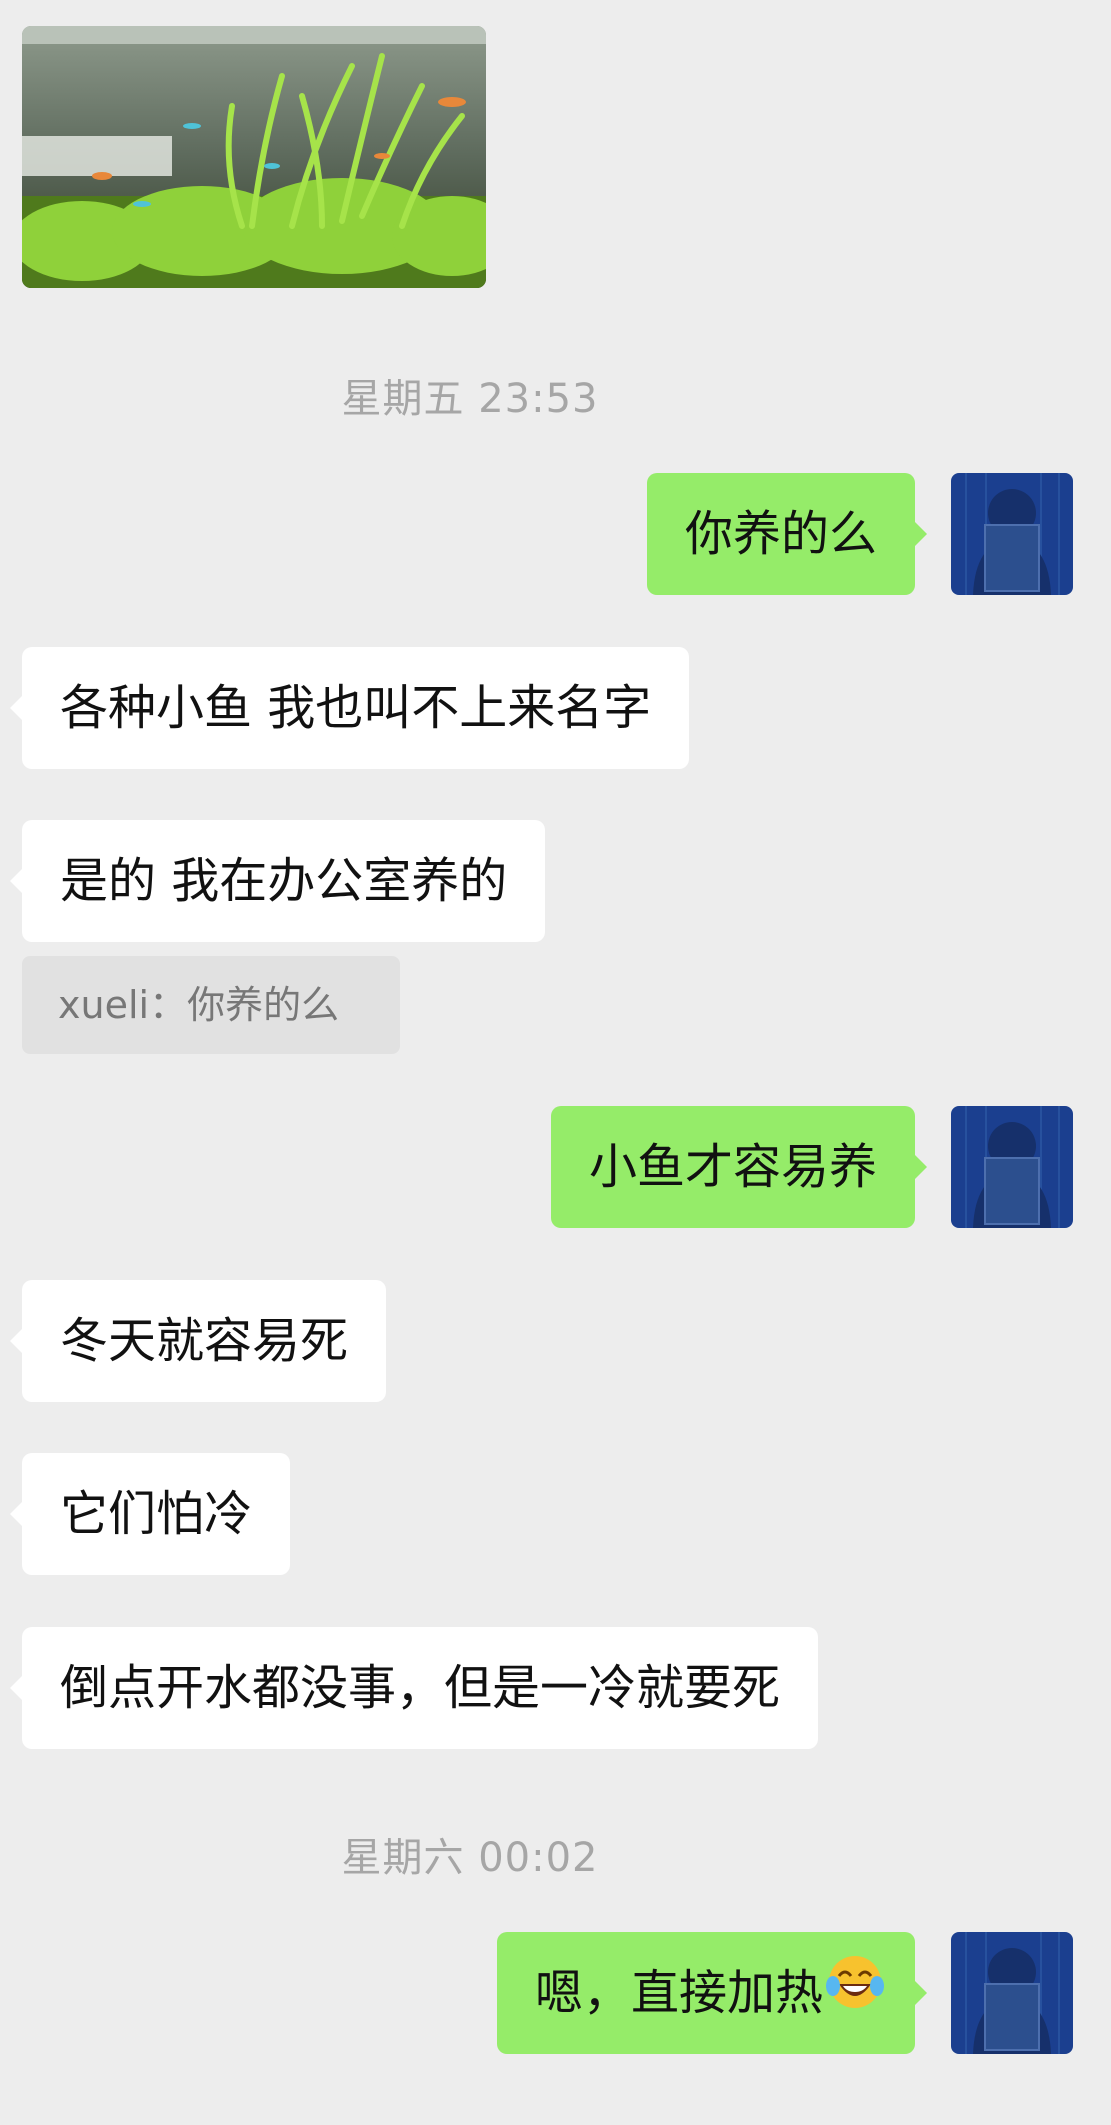 The height and width of the screenshot is (2125, 1111). Describe the element at coordinates (678, 1993) in the screenshot. I see `sent-message-text: 嗯，直接加热` at that location.